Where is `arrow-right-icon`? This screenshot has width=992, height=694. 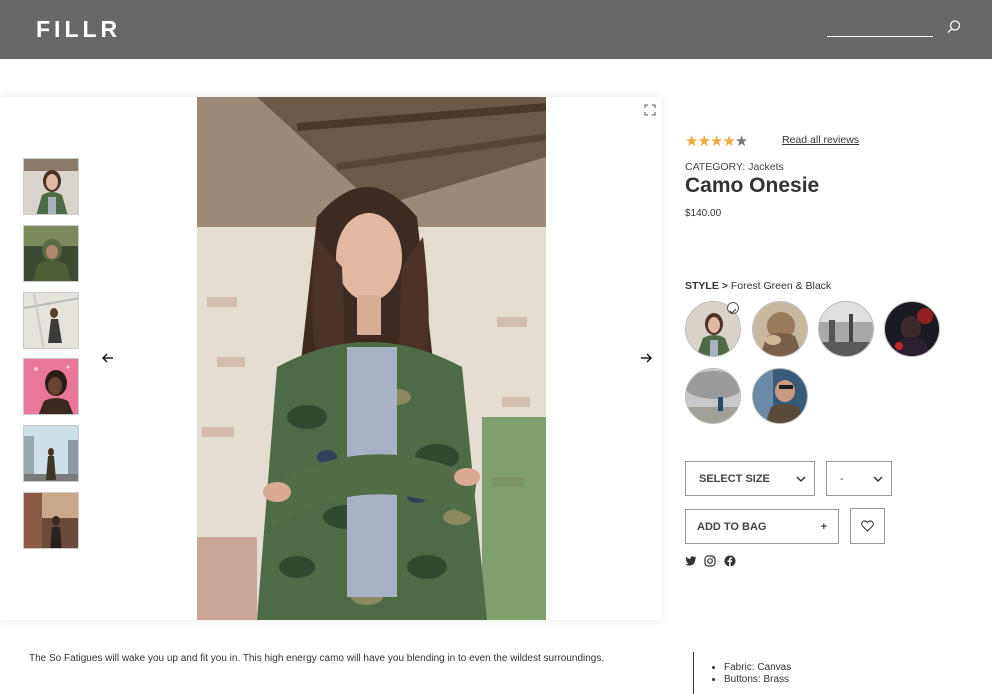 arrow-right-icon is located at coordinates (646, 358).